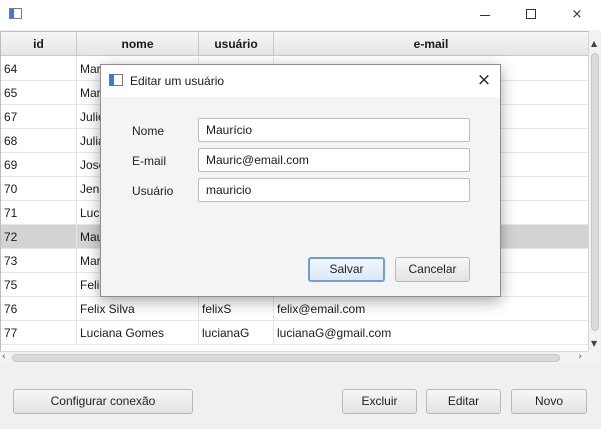 The image size is (601, 429). I want to click on nome-field, so click(334, 130).